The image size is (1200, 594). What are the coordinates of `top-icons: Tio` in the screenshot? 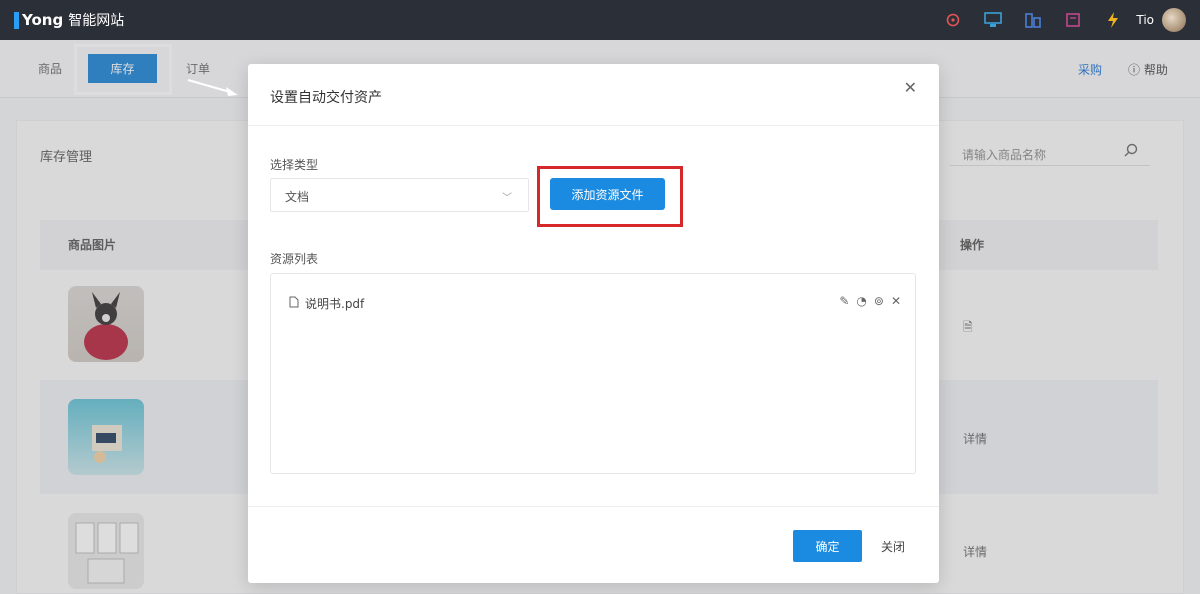 It's located at (1065, 20).